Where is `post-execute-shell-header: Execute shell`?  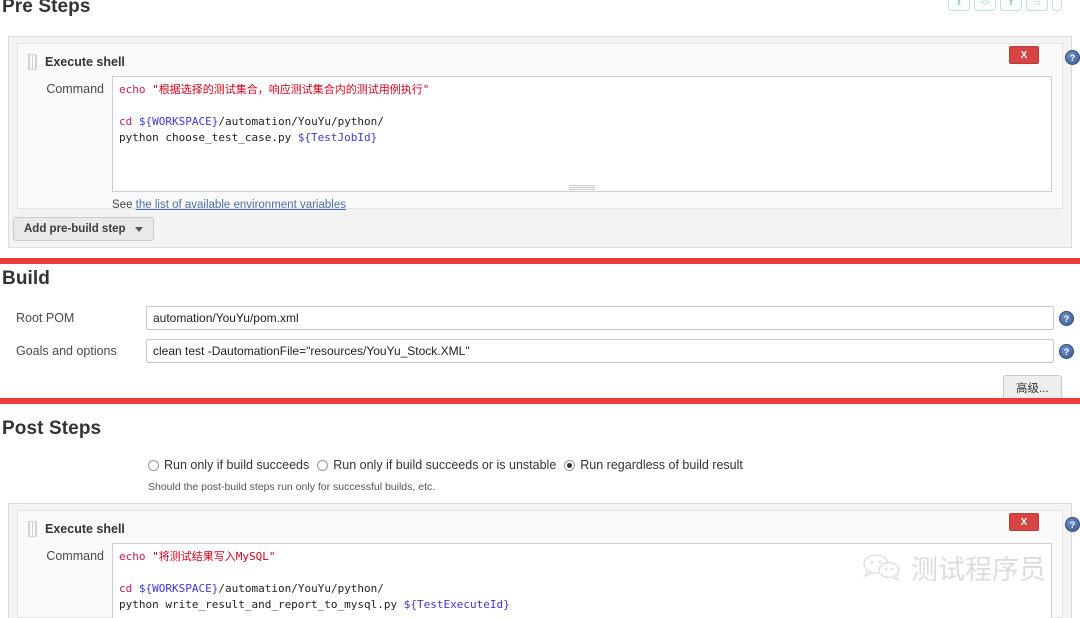 post-execute-shell-header: Execute shell is located at coordinates (76, 529).